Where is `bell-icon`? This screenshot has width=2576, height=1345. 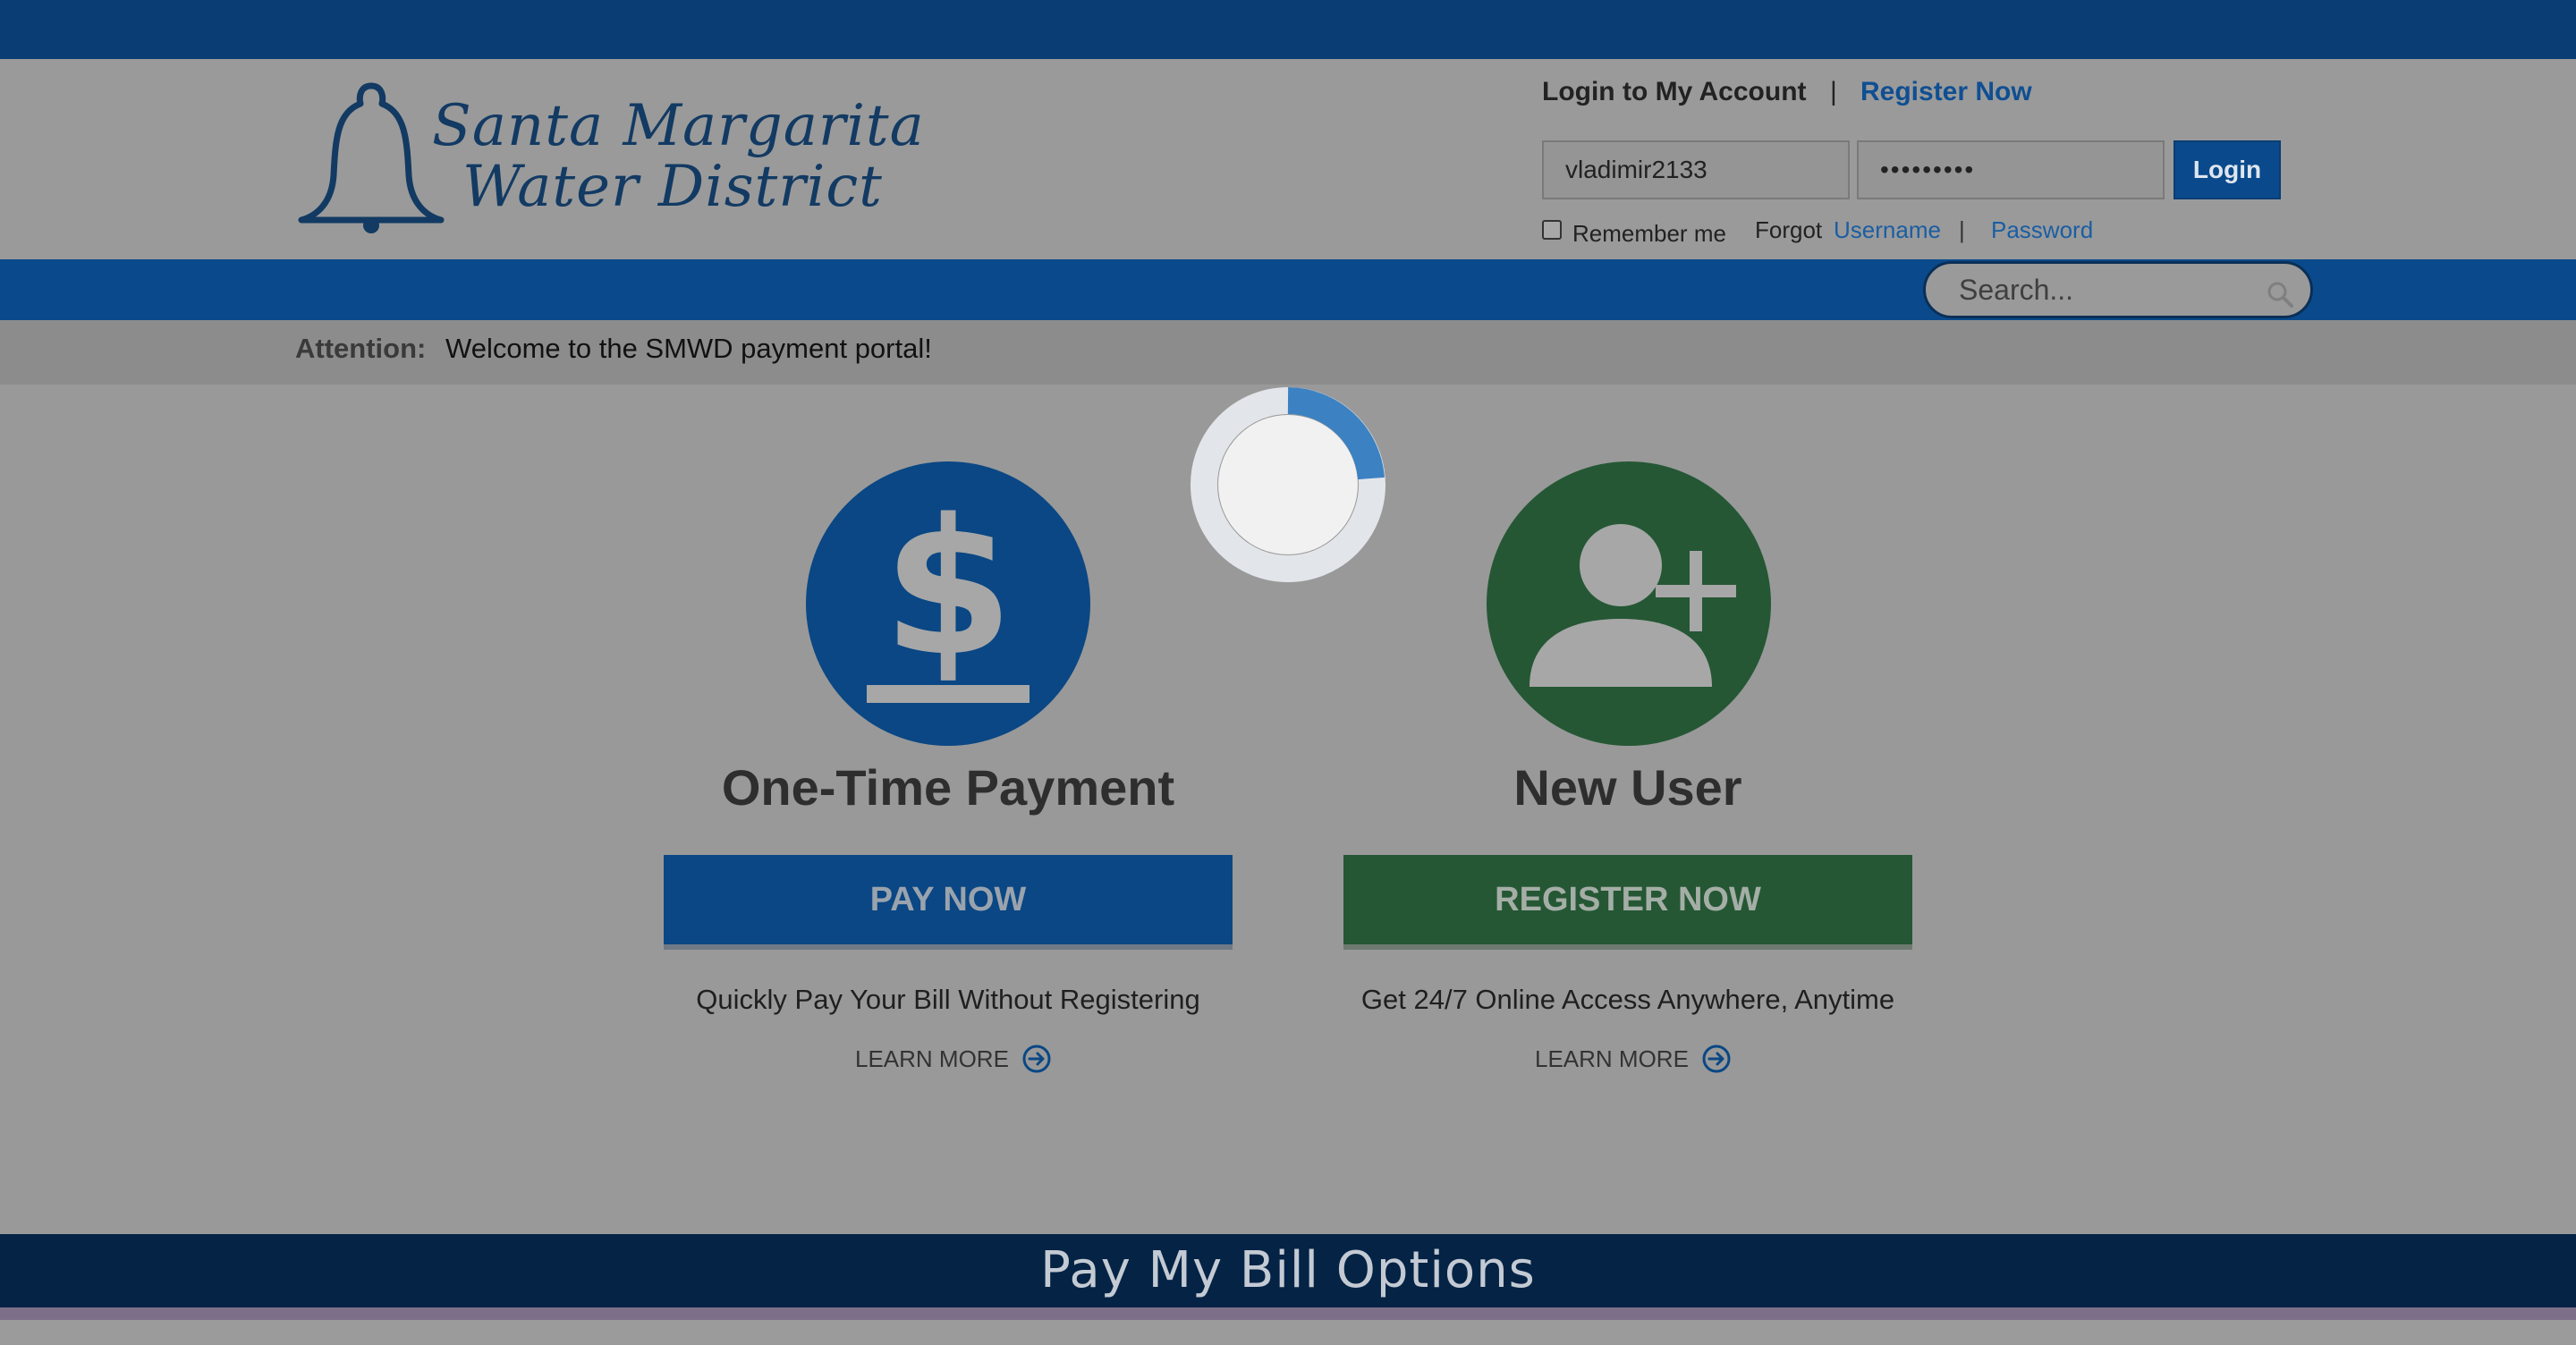 bell-icon is located at coordinates (371, 157).